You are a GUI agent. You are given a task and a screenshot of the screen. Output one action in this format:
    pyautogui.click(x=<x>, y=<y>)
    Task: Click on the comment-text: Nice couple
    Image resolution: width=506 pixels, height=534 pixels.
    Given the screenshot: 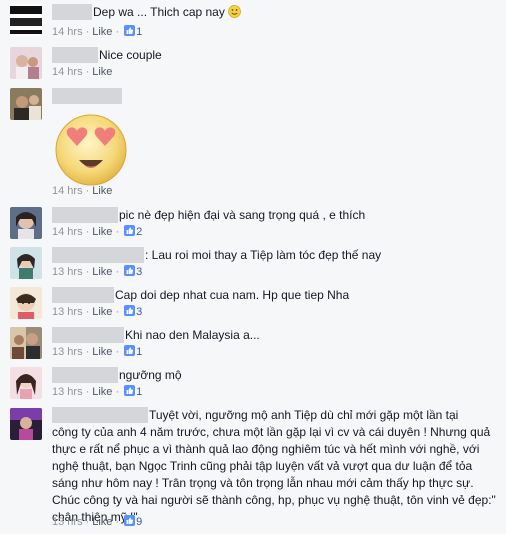 What is the action you would take?
    pyautogui.click(x=130, y=55)
    